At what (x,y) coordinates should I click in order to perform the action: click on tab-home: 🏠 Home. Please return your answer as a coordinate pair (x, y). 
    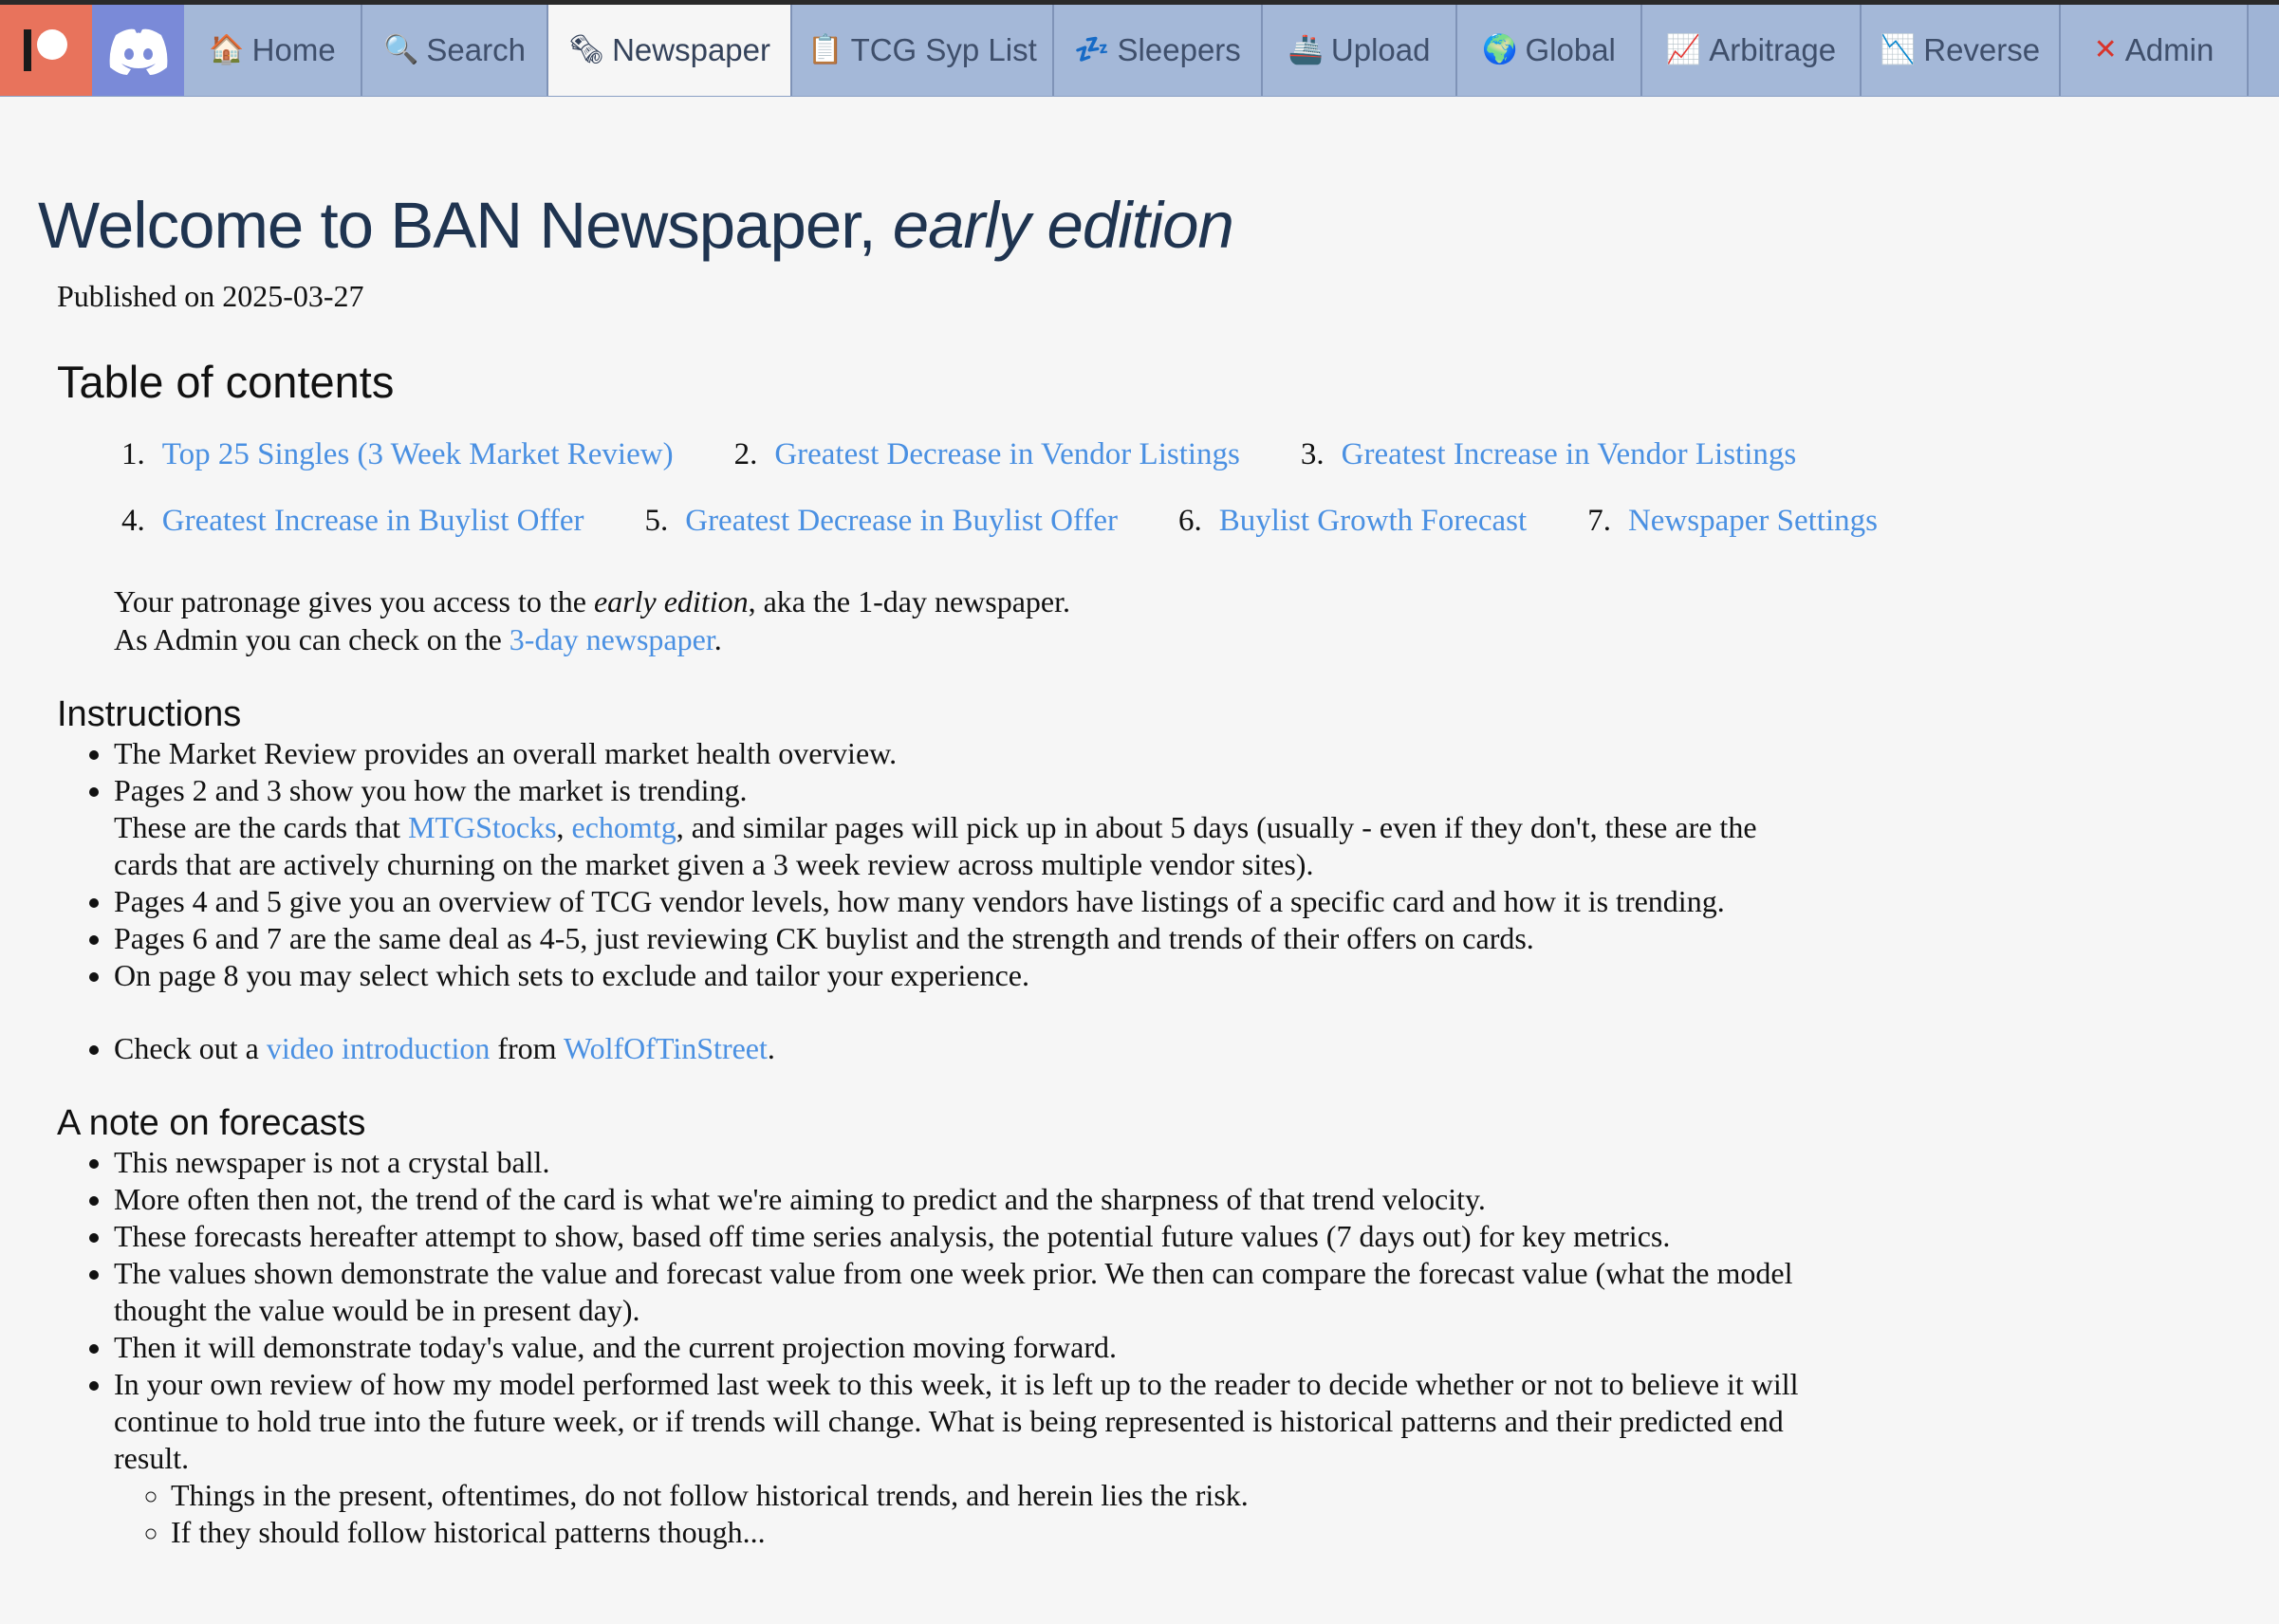
    Looking at the image, I should click on (273, 51).